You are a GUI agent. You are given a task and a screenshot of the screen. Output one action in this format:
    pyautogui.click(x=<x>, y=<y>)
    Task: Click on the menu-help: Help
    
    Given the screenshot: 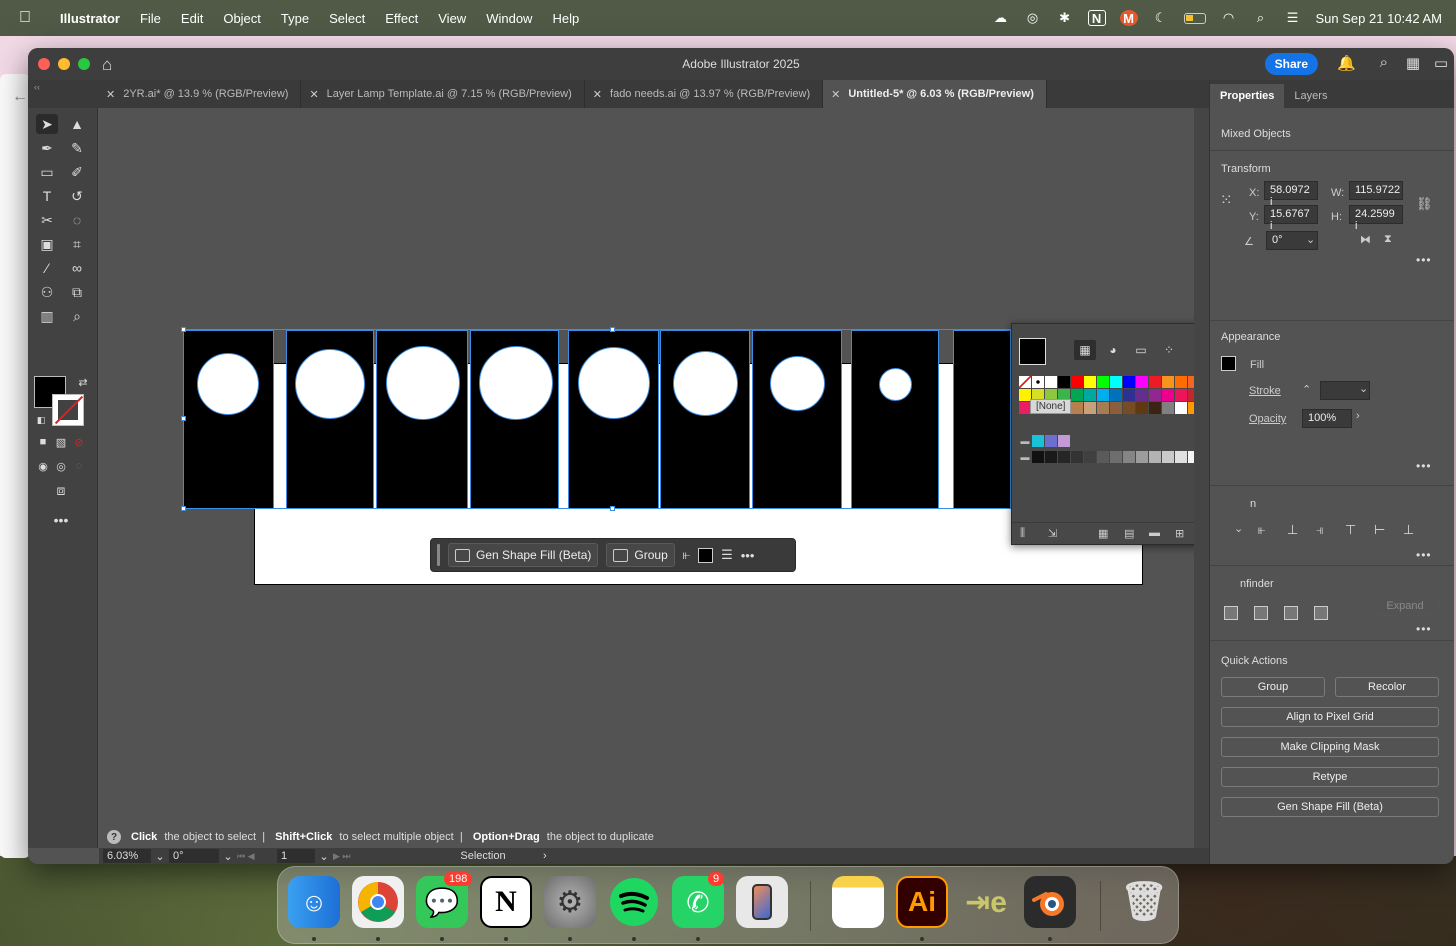 What is the action you would take?
    pyautogui.click(x=565, y=18)
    